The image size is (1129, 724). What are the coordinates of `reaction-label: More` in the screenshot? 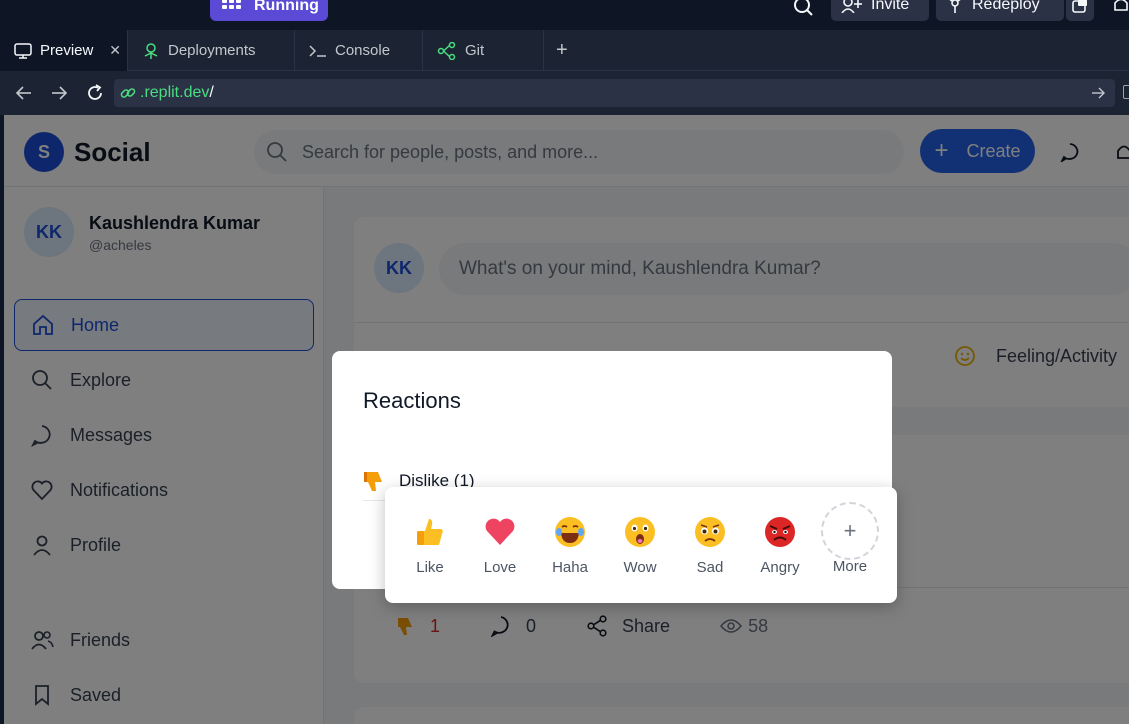 It's located at (850, 566).